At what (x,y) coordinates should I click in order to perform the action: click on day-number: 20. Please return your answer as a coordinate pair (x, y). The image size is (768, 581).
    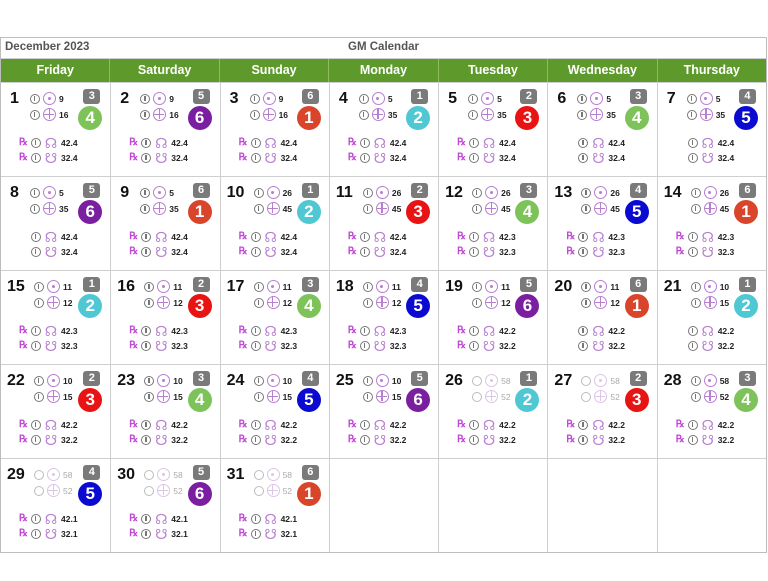
    Looking at the image, I should click on (563, 286).